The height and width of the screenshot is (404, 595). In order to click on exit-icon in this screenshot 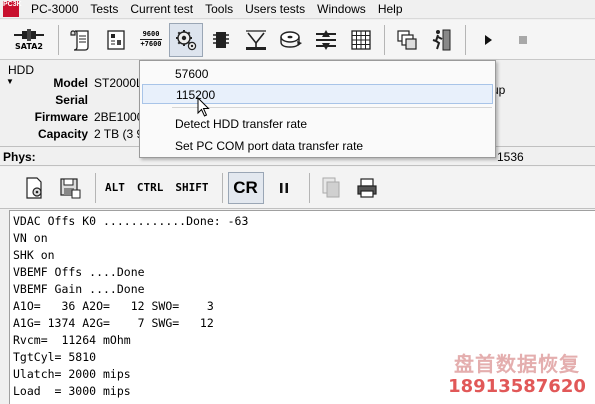, I will do `click(441, 39)`.